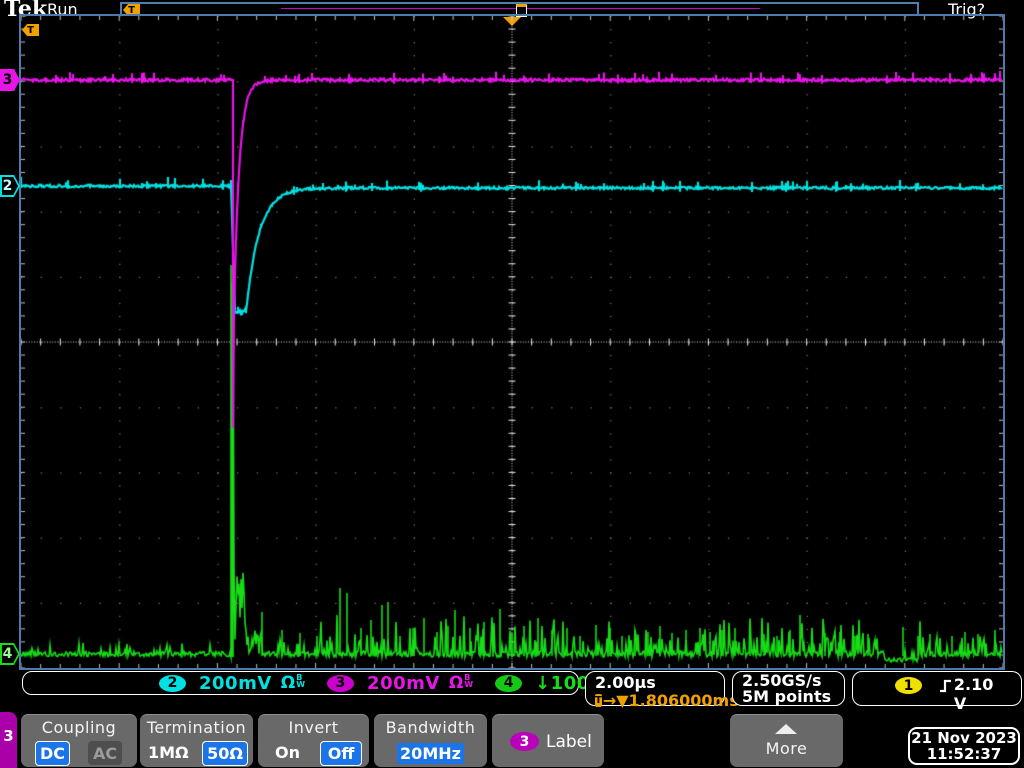 The height and width of the screenshot is (768, 1024). I want to click on coupling-ac-option: AC, so click(105, 753).